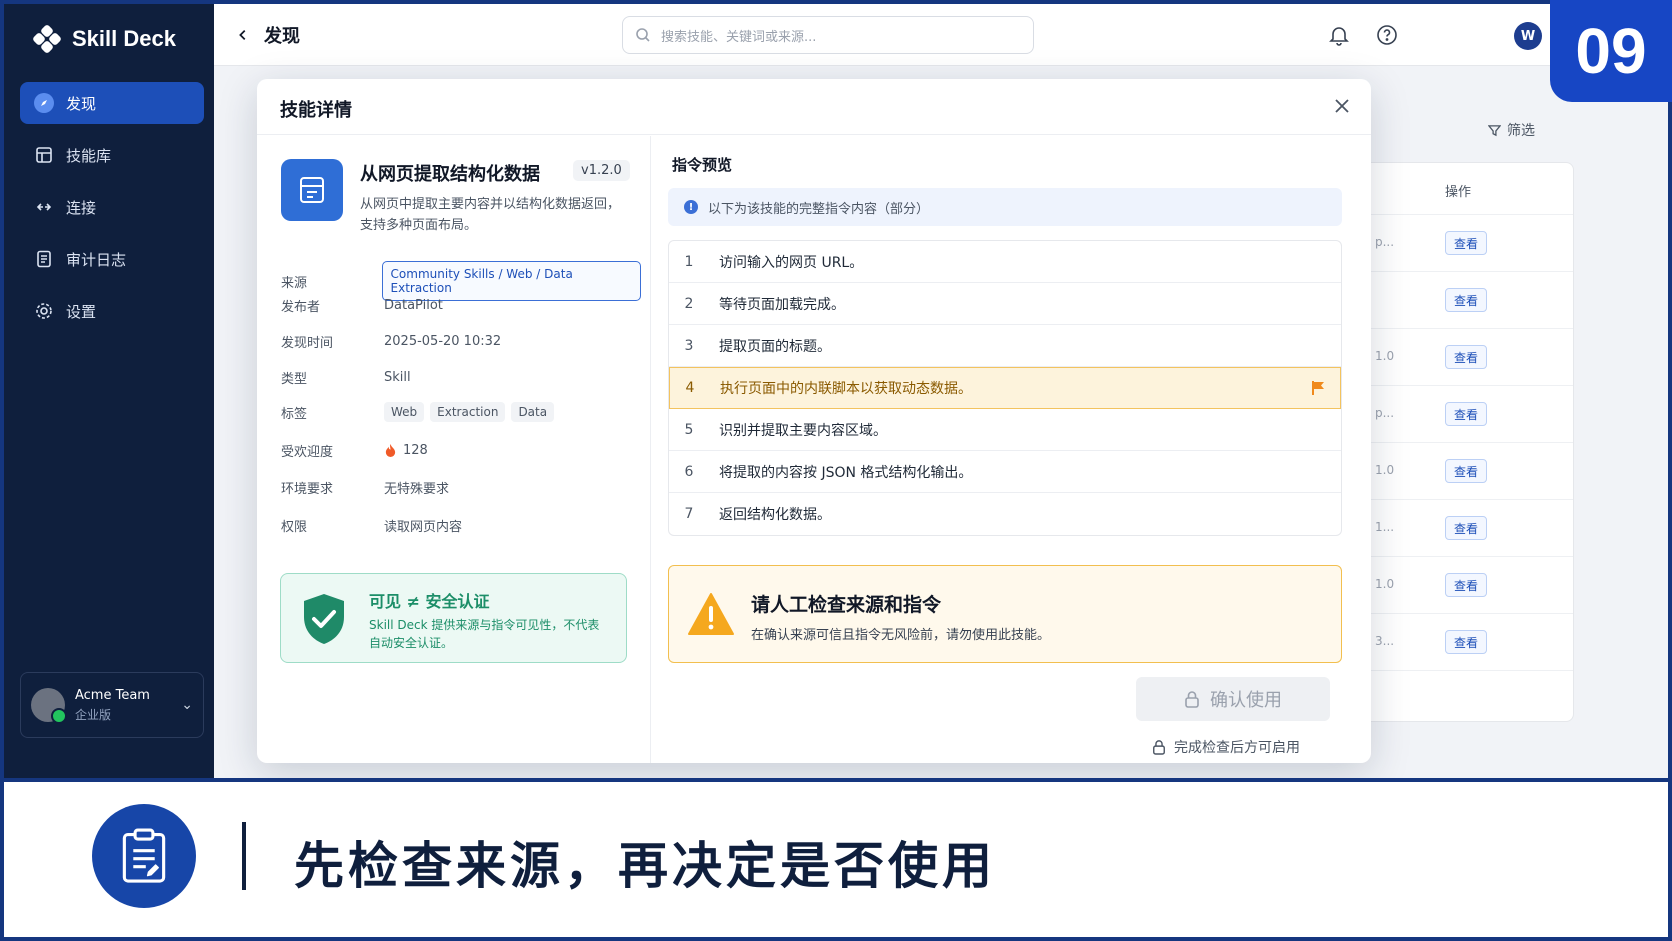 The image size is (1672, 941). I want to click on manual-review-warning: 请人工检查来源和指令 在确认来源可信且指令无风险前，请勿使用此技能。, so click(1005, 614).